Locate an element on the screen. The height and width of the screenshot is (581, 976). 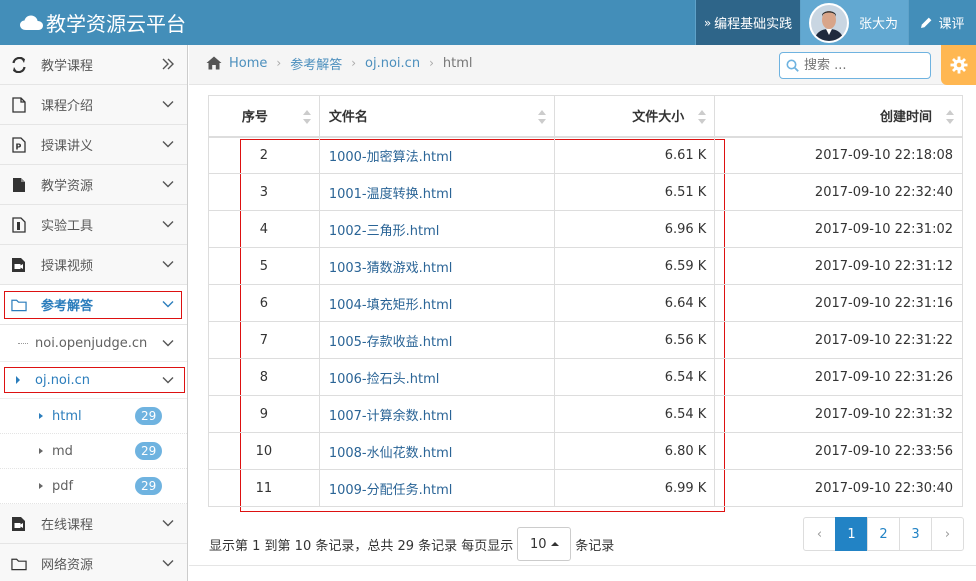
column-header-label: 文件名 is located at coordinates (348, 118).